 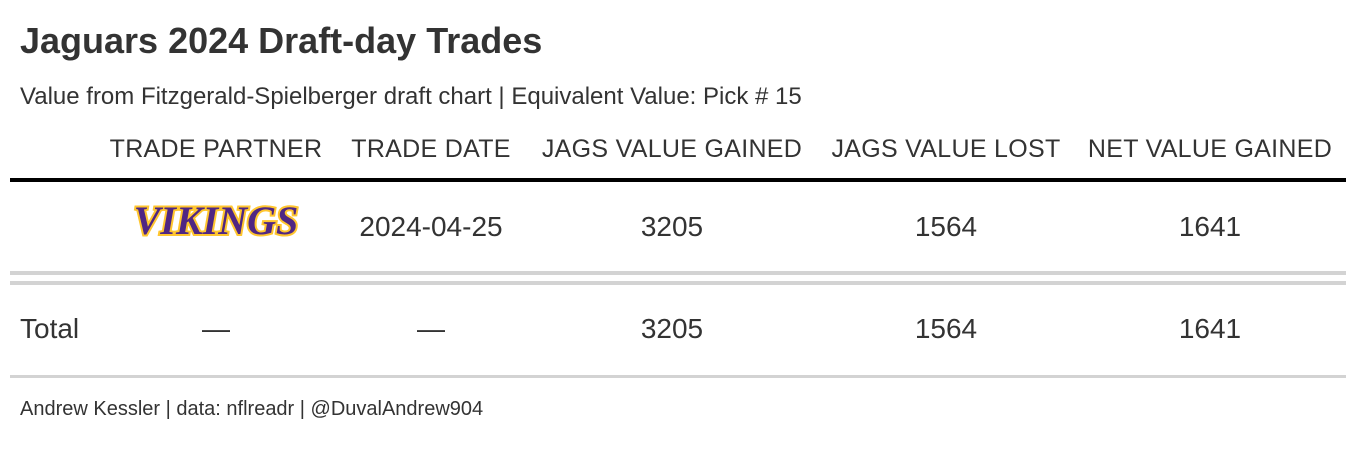 I want to click on total-partner-cell: —, so click(x=216, y=328).